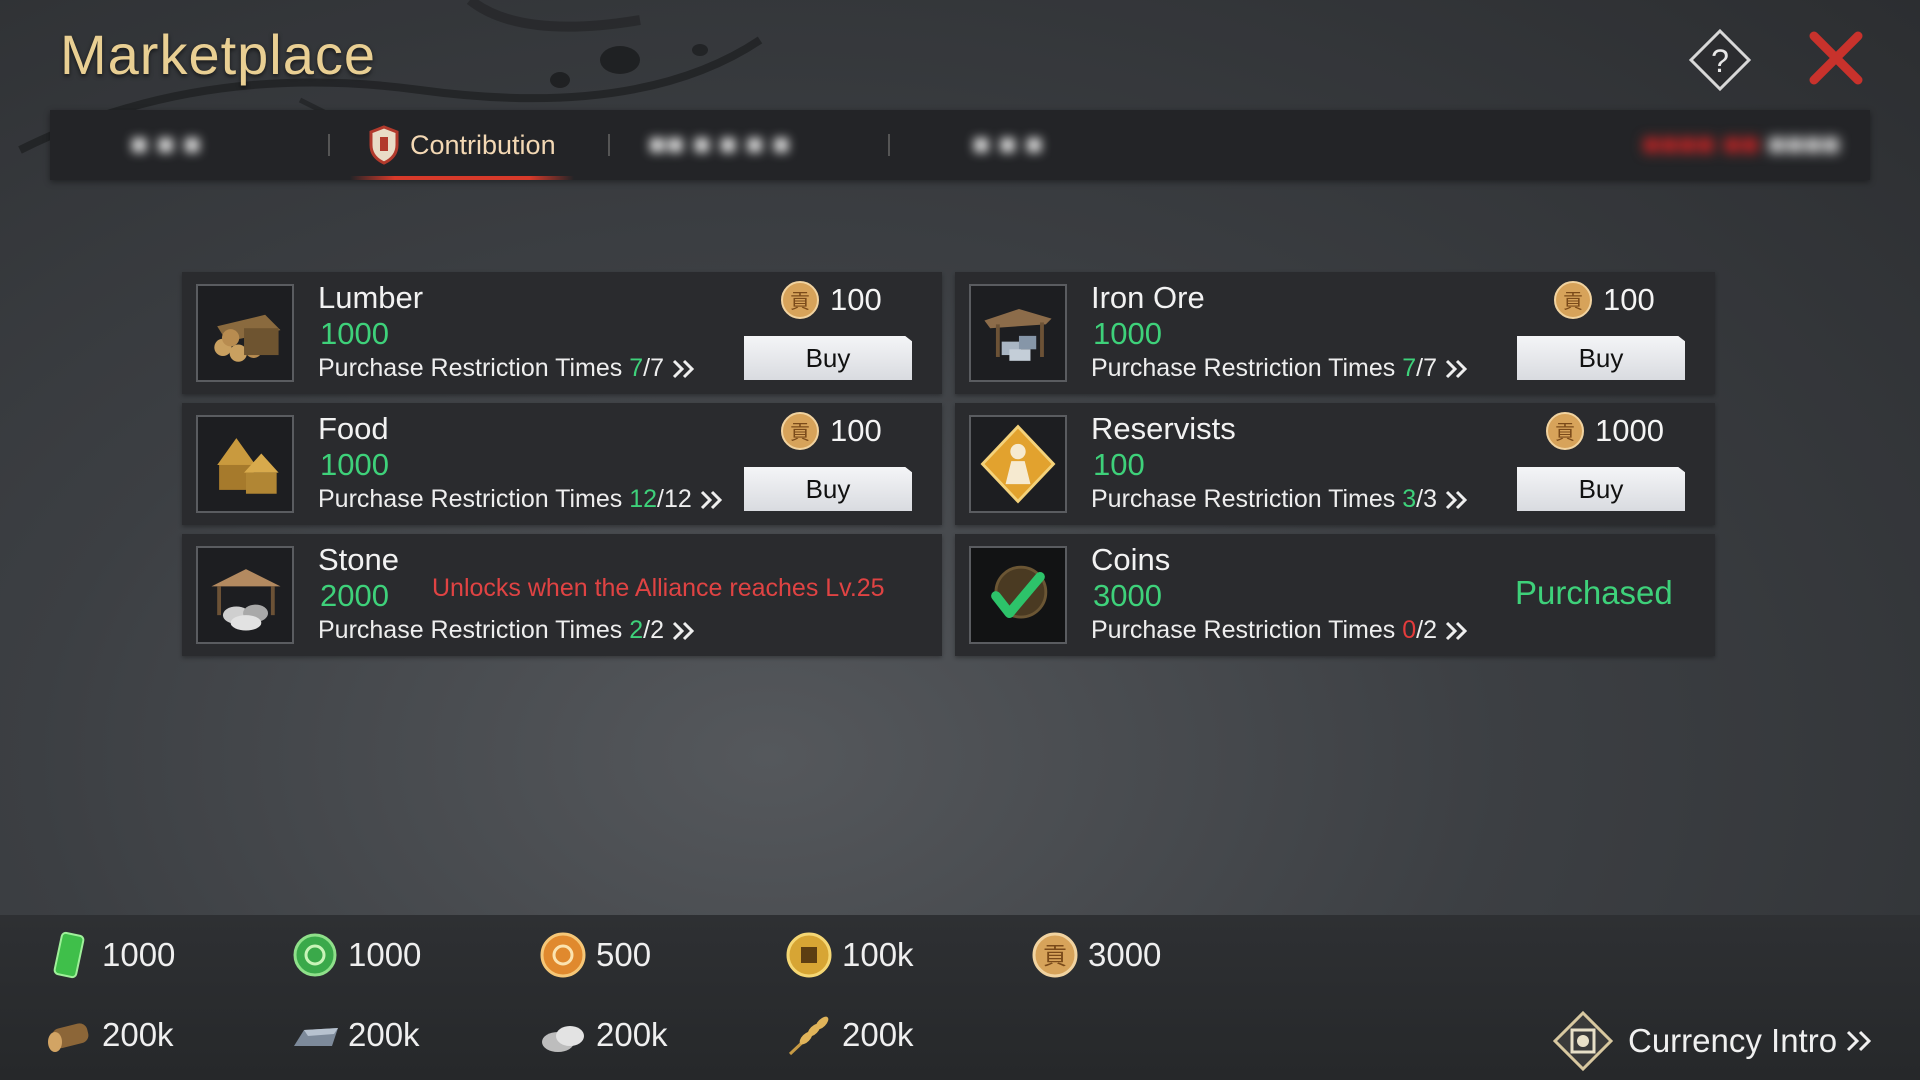  What do you see at coordinates (109, 955) in the screenshot?
I see `currency-jade-token: 1000` at bounding box center [109, 955].